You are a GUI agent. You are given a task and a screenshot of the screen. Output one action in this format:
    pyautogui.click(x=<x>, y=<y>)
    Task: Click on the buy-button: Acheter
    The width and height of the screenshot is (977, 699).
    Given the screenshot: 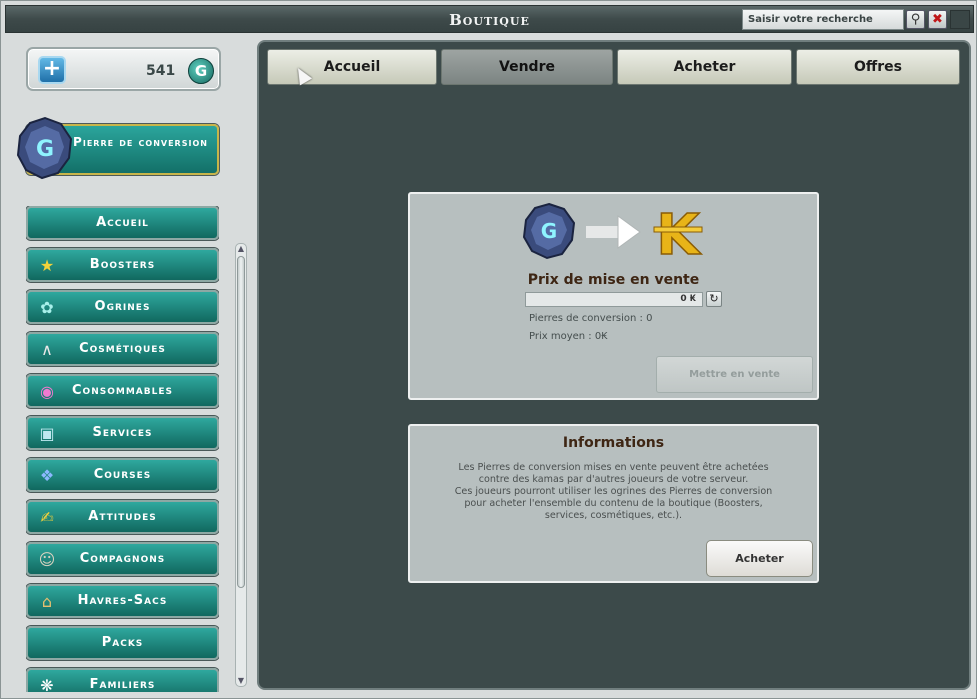 What is the action you would take?
    pyautogui.click(x=759, y=558)
    